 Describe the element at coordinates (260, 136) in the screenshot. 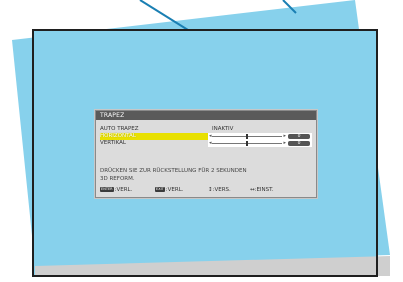

I see `horizontal-slider: ◂ ▸ 0` at that location.